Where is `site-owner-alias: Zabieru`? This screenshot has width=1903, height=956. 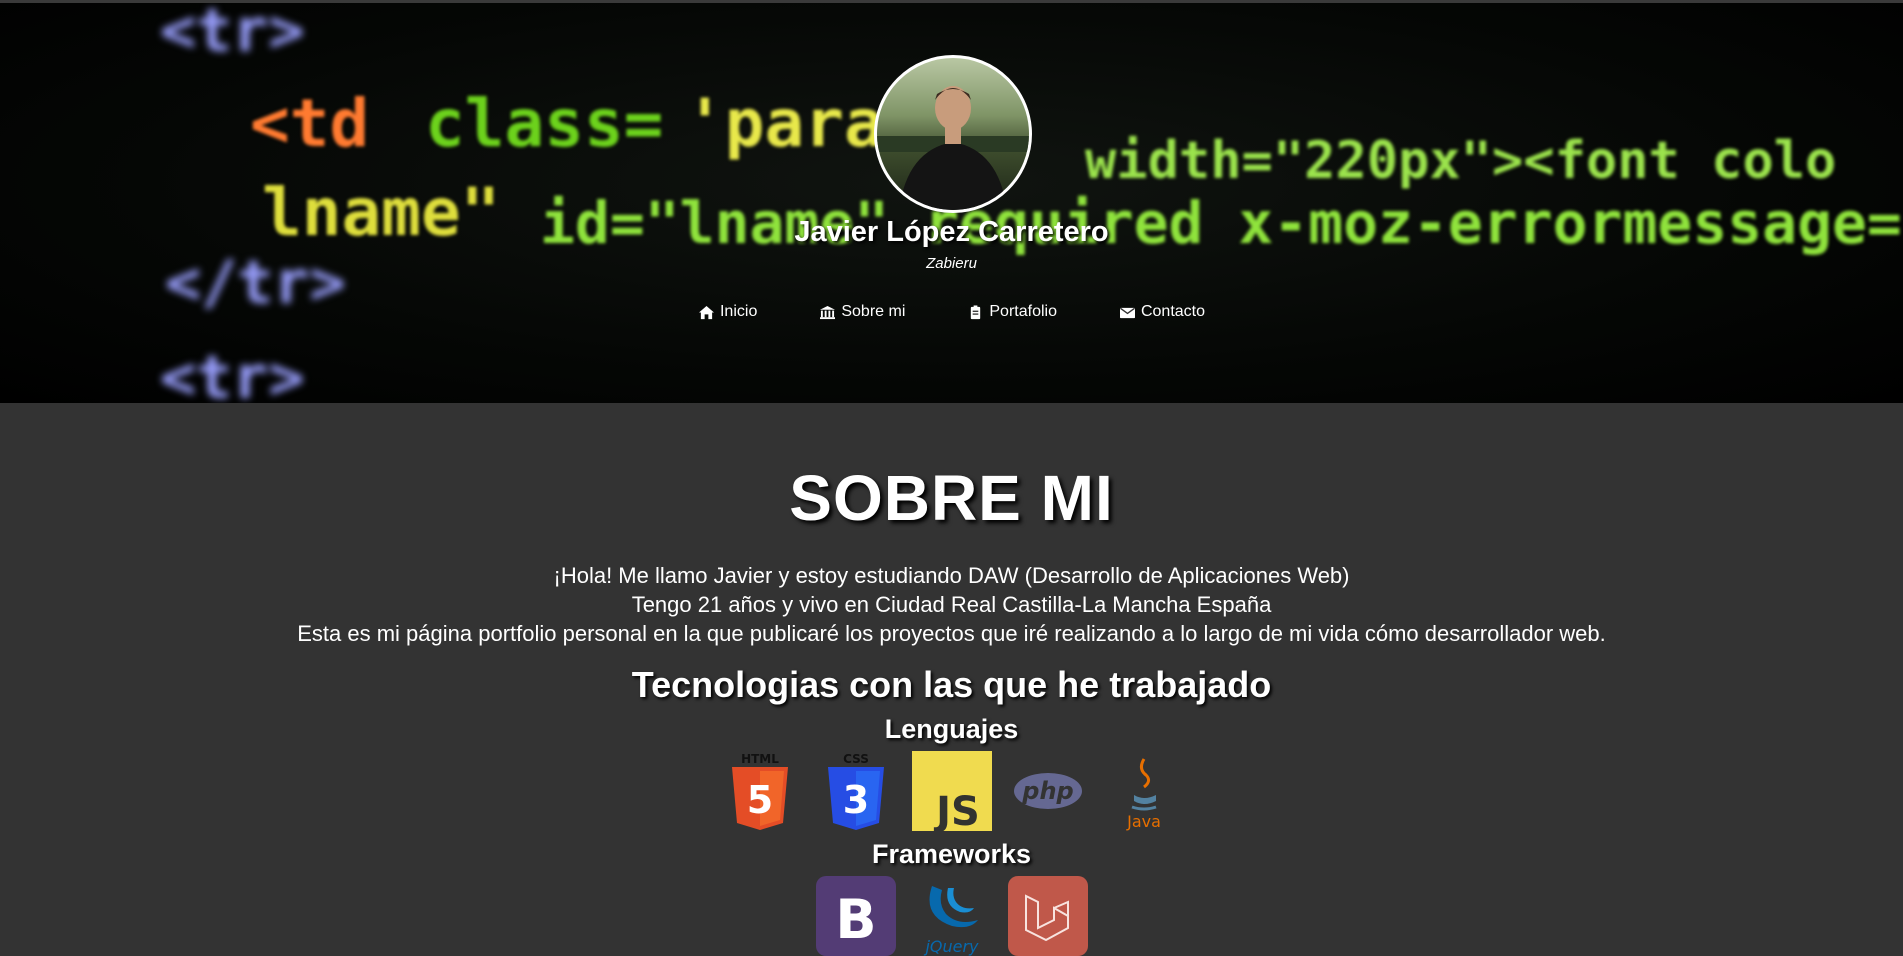
site-owner-alias: Zabieru is located at coordinates (951, 263).